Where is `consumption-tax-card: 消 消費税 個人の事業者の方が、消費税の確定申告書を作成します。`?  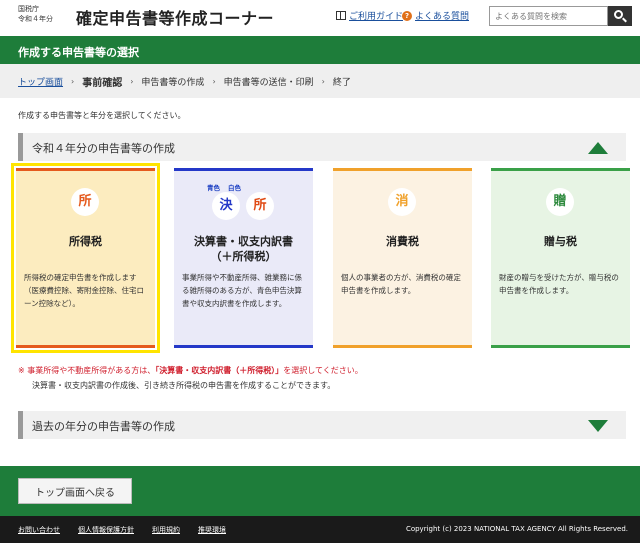 consumption-tax-card: 消 消費税 個人の事業者の方が、消費税の確定申告書を作成します。 is located at coordinates (402, 258).